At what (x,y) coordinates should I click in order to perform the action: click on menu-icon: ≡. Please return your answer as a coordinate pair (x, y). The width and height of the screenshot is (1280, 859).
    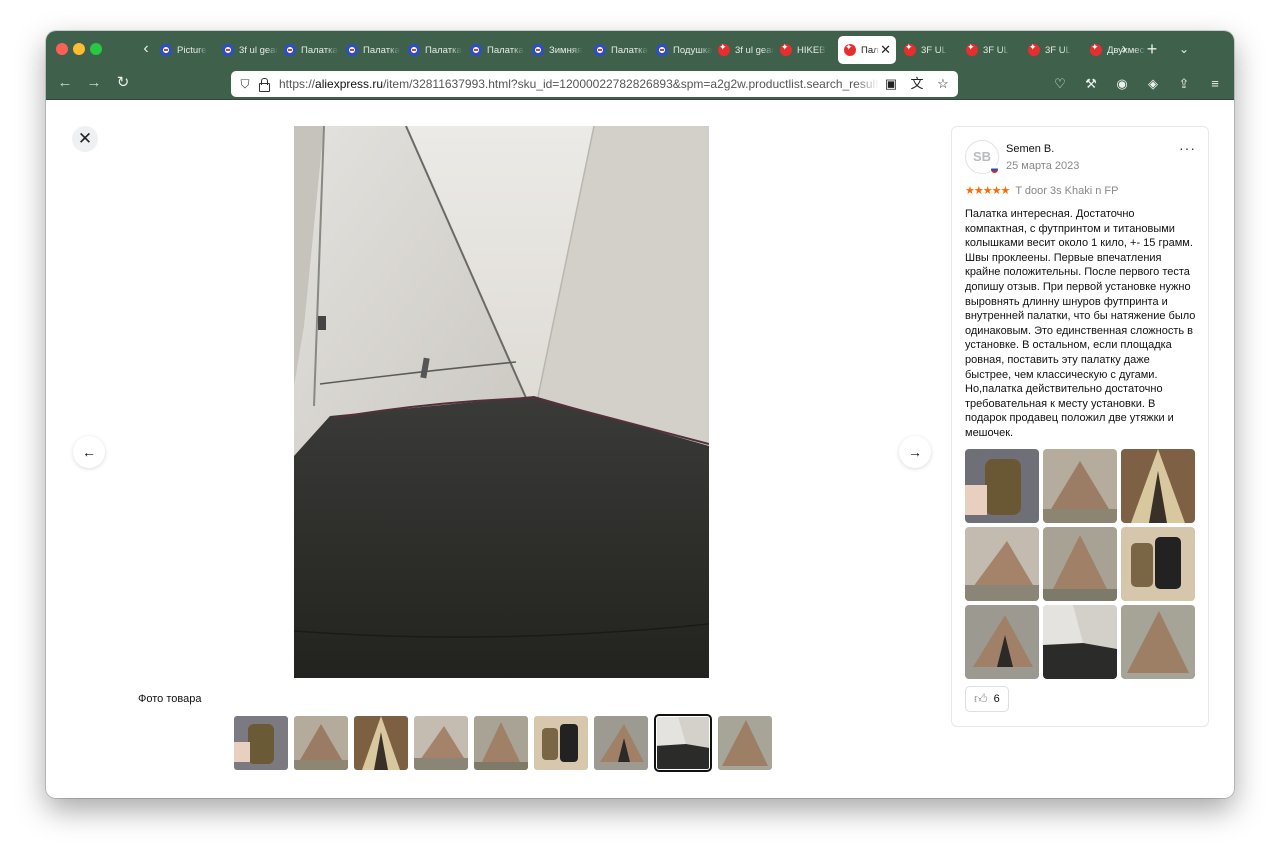
    Looking at the image, I should click on (1215, 84).